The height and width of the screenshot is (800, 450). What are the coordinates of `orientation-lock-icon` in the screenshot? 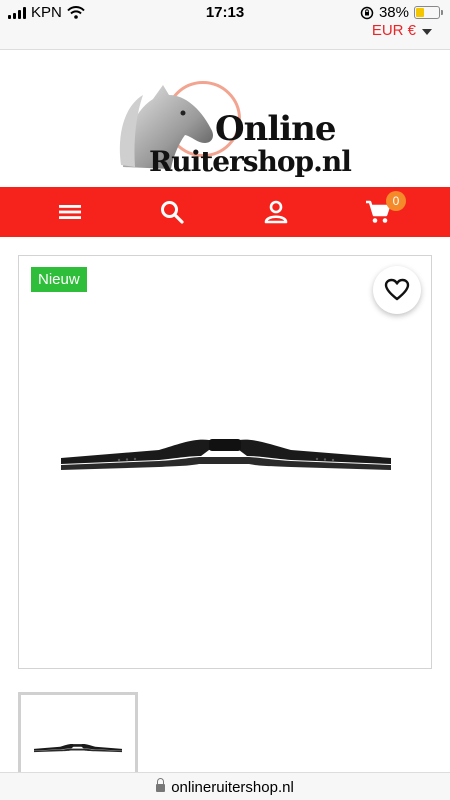 It's located at (367, 12).